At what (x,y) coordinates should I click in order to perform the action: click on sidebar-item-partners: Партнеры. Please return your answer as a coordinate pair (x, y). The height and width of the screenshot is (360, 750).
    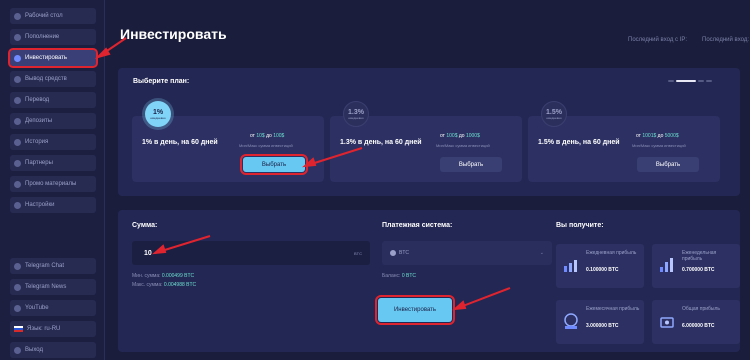
    Looking at the image, I should click on (53, 163).